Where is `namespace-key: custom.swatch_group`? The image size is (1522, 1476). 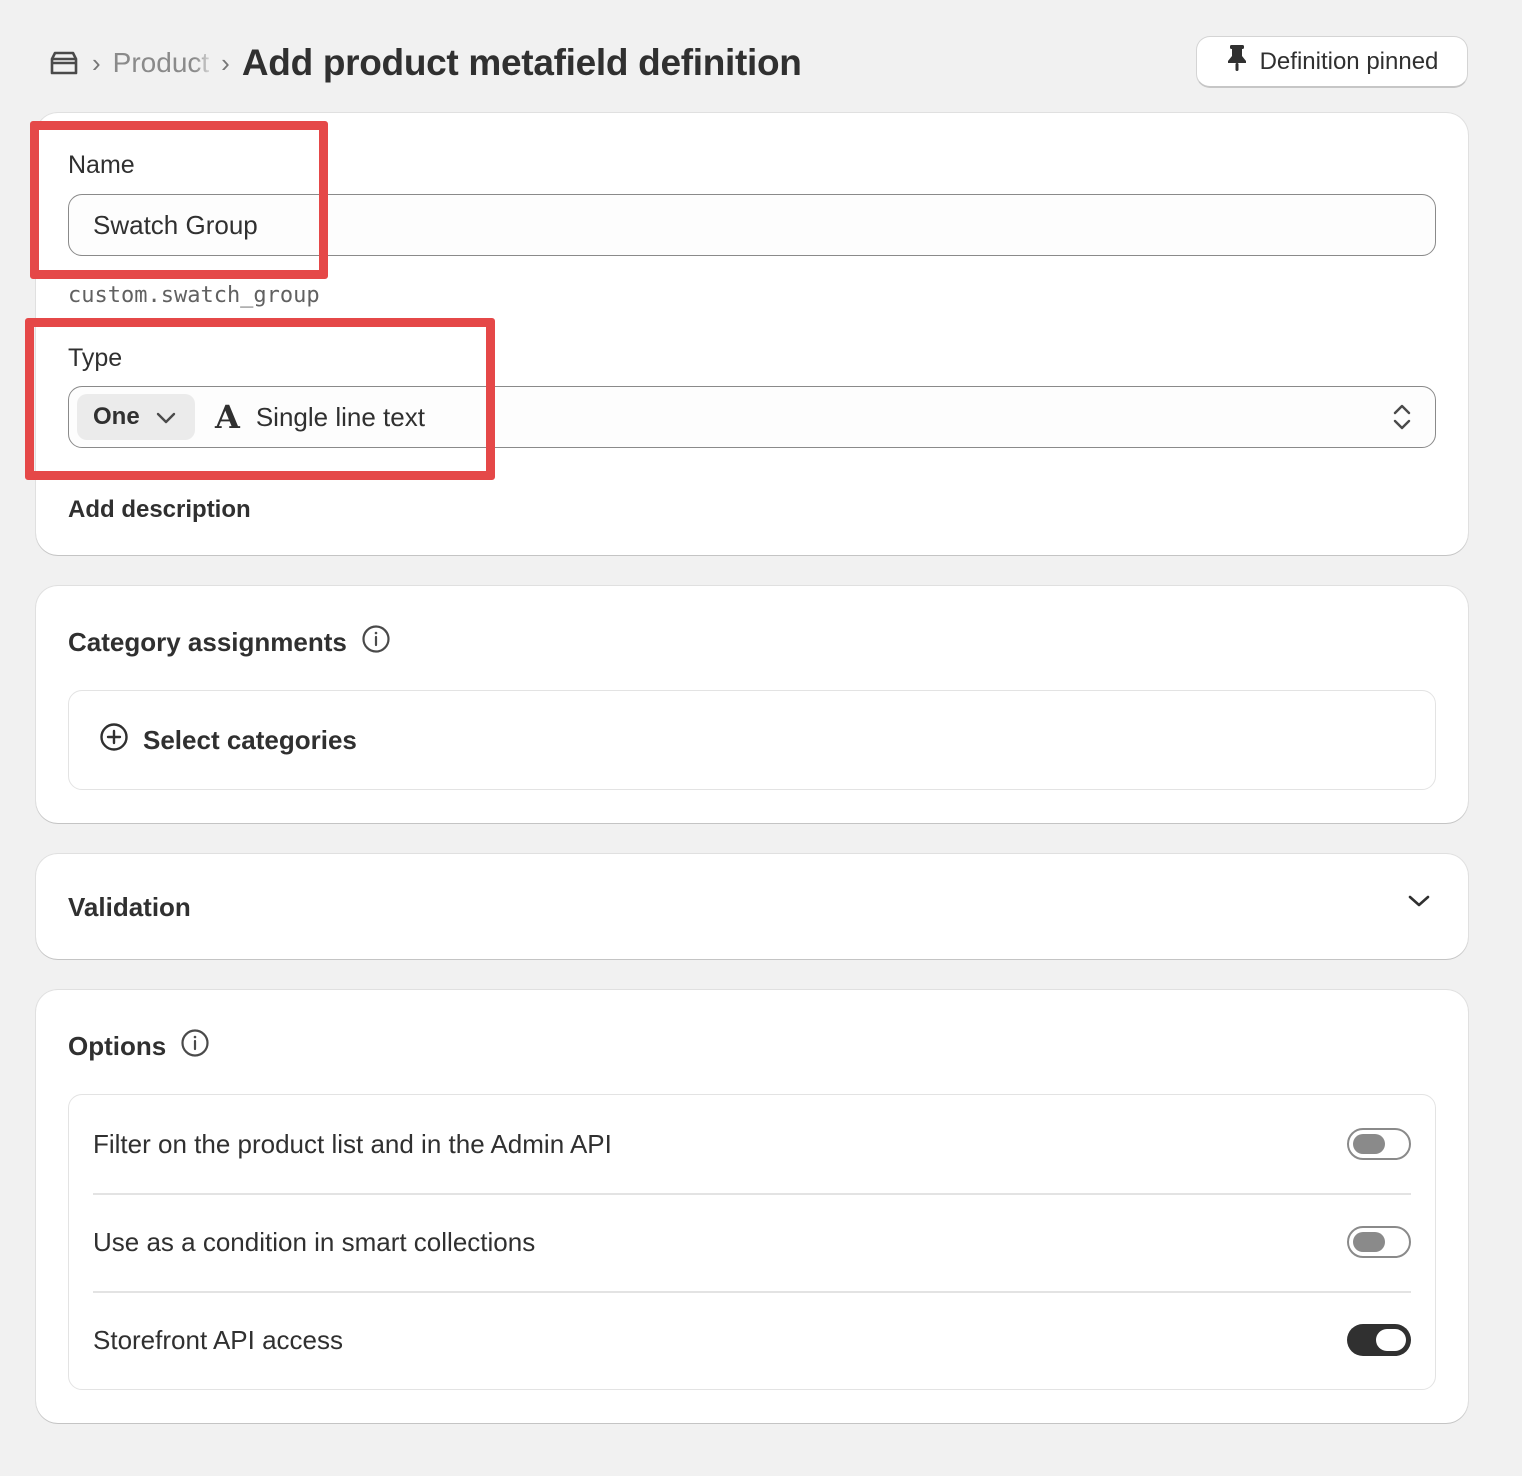
namespace-key: custom.swatch_group is located at coordinates (194, 295).